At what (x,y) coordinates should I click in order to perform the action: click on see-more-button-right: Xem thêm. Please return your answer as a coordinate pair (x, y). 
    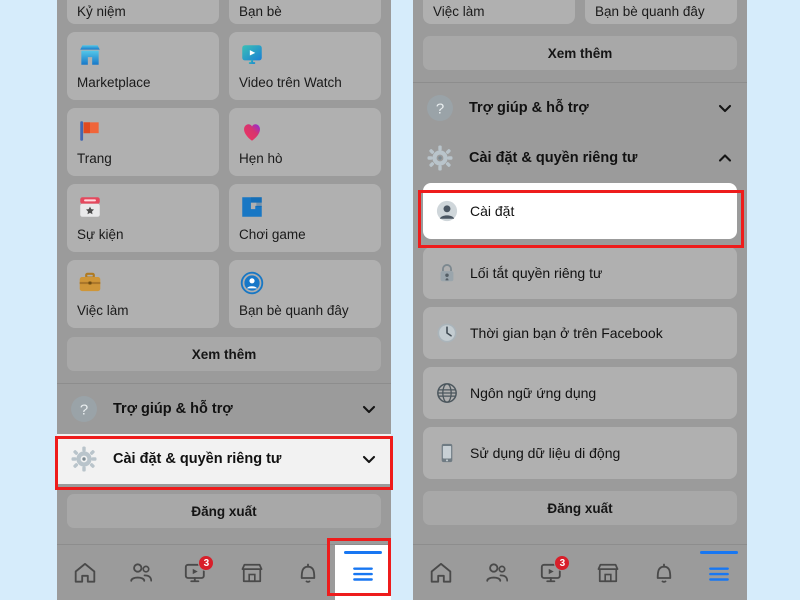
    Looking at the image, I should click on (580, 53).